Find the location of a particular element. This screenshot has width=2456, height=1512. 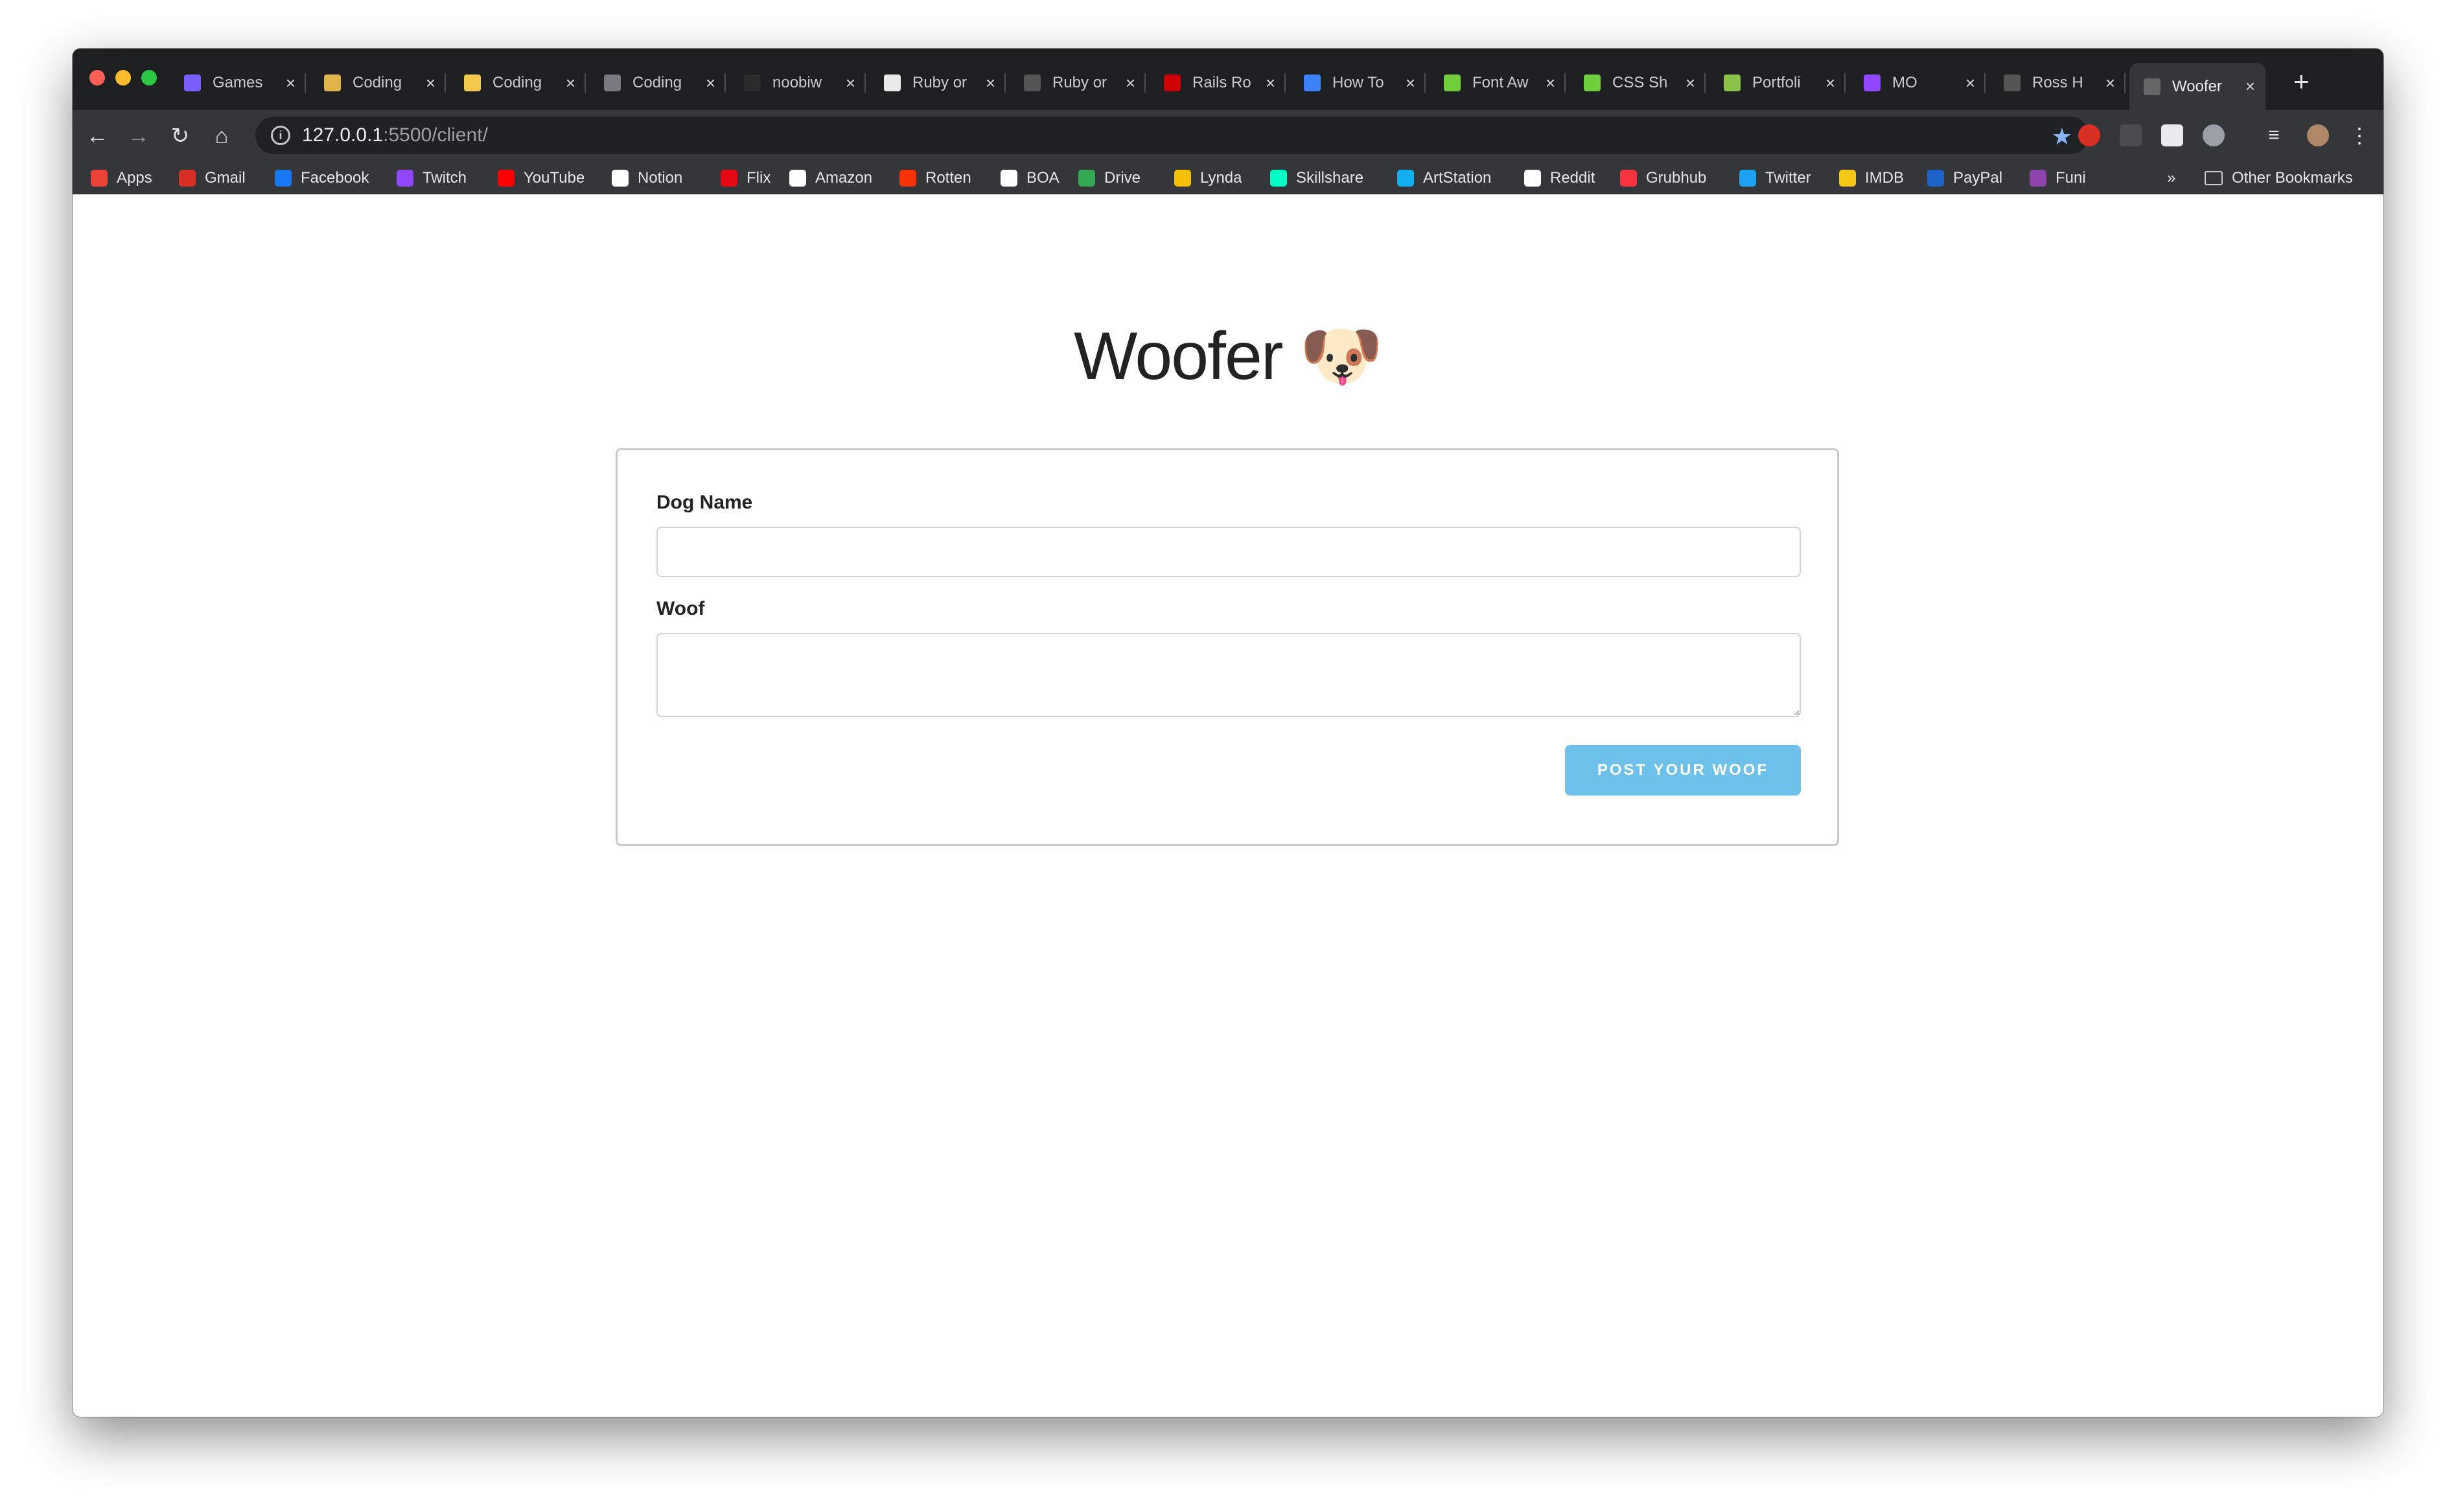

tab-title: Woofer is located at coordinates (2197, 86).